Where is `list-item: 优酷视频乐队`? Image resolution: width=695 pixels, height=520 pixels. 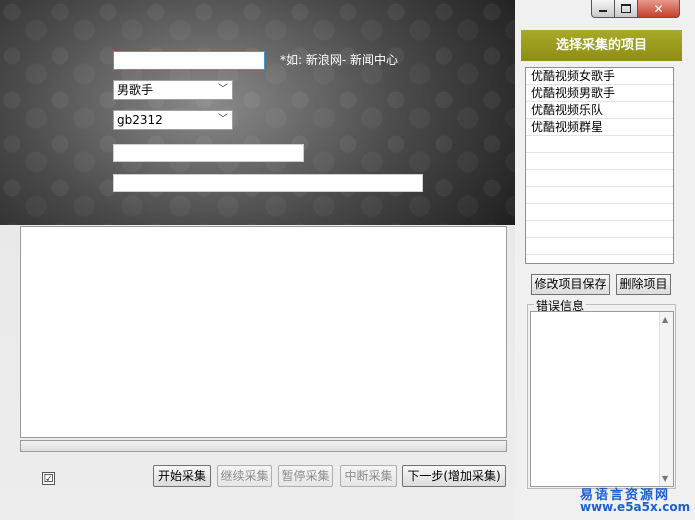
list-item: 优酷视频乐队 is located at coordinates (599, 110).